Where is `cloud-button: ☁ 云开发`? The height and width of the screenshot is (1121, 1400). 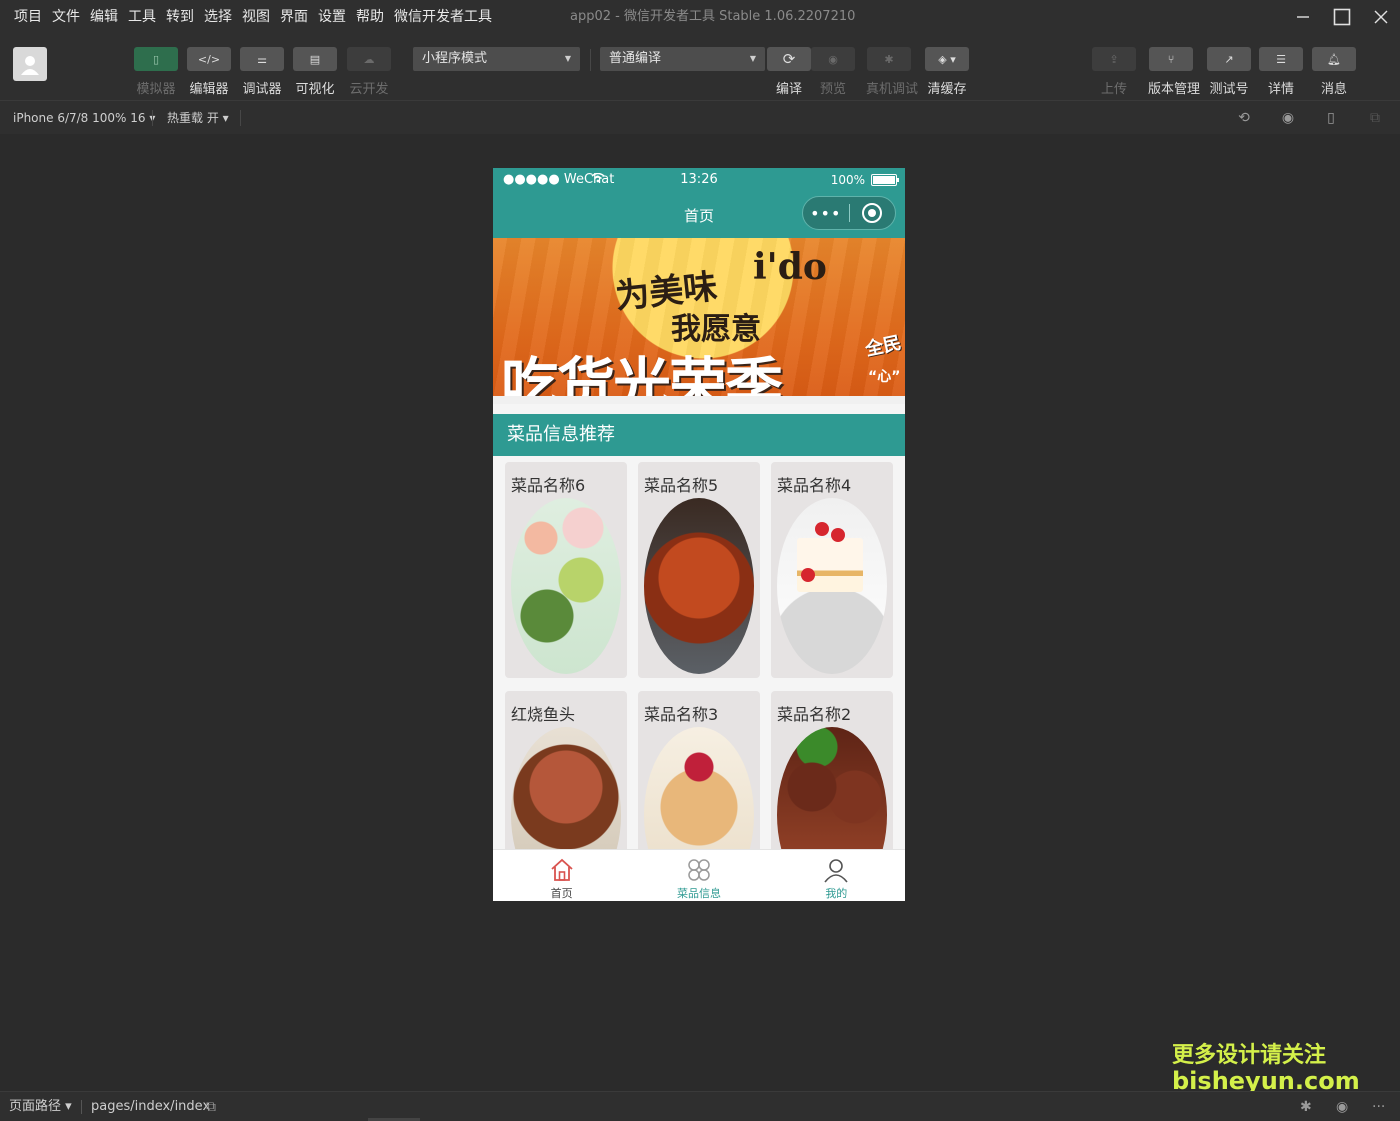 cloud-button: ☁ 云开发 is located at coordinates (369, 72).